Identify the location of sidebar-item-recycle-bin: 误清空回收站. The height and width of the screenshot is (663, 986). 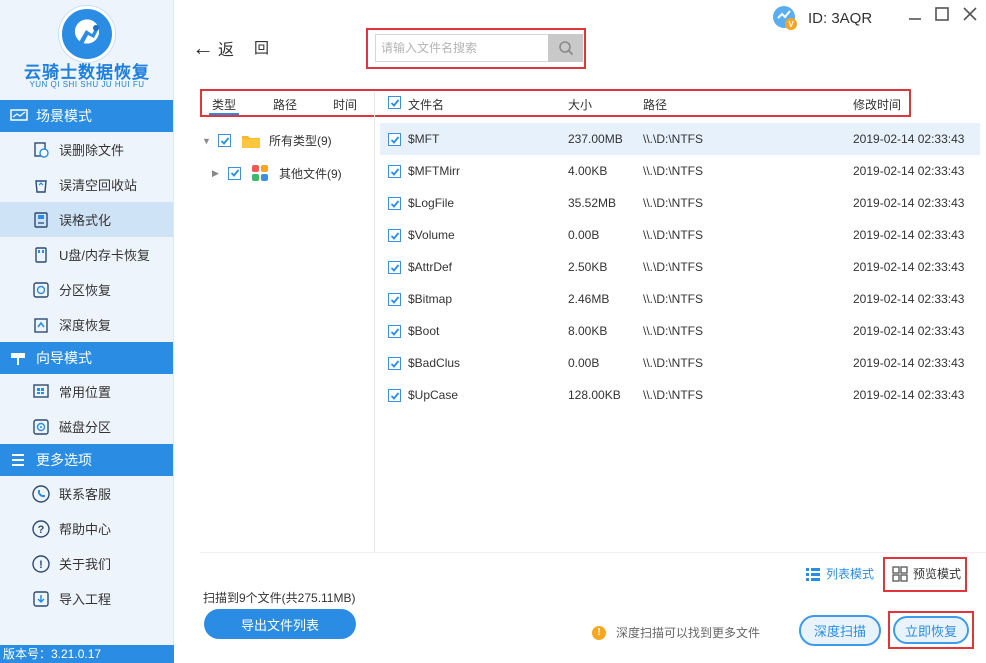
(86, 184).